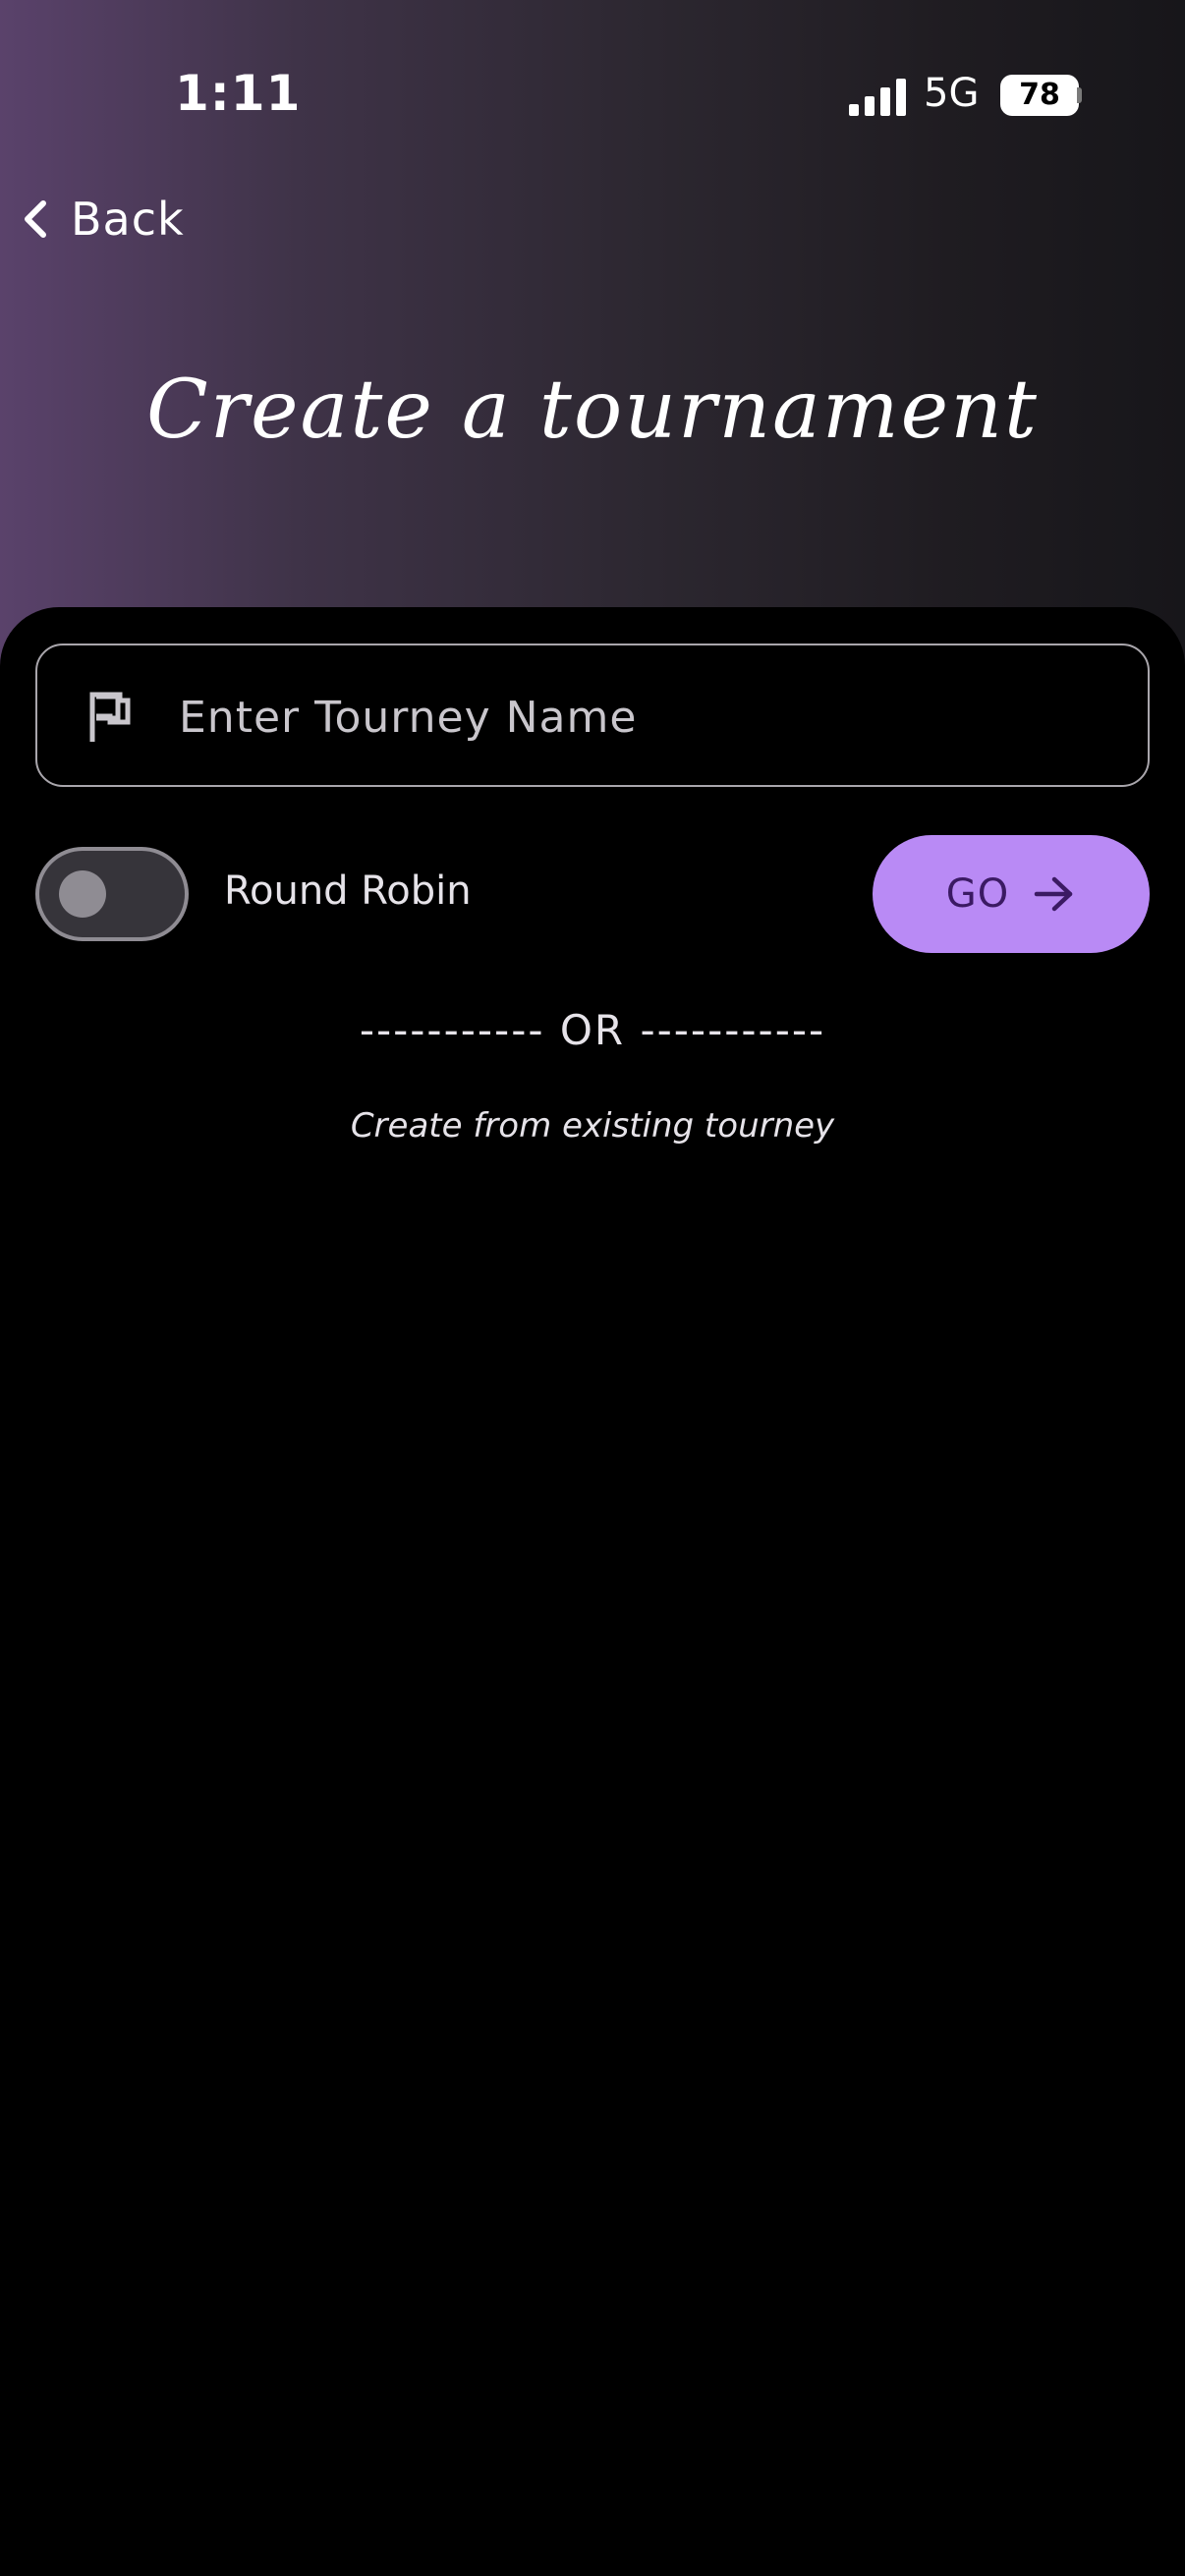 This screenshot has height=2576, width=1185. I want to click on status-time: 1:11, so click(239, 93).